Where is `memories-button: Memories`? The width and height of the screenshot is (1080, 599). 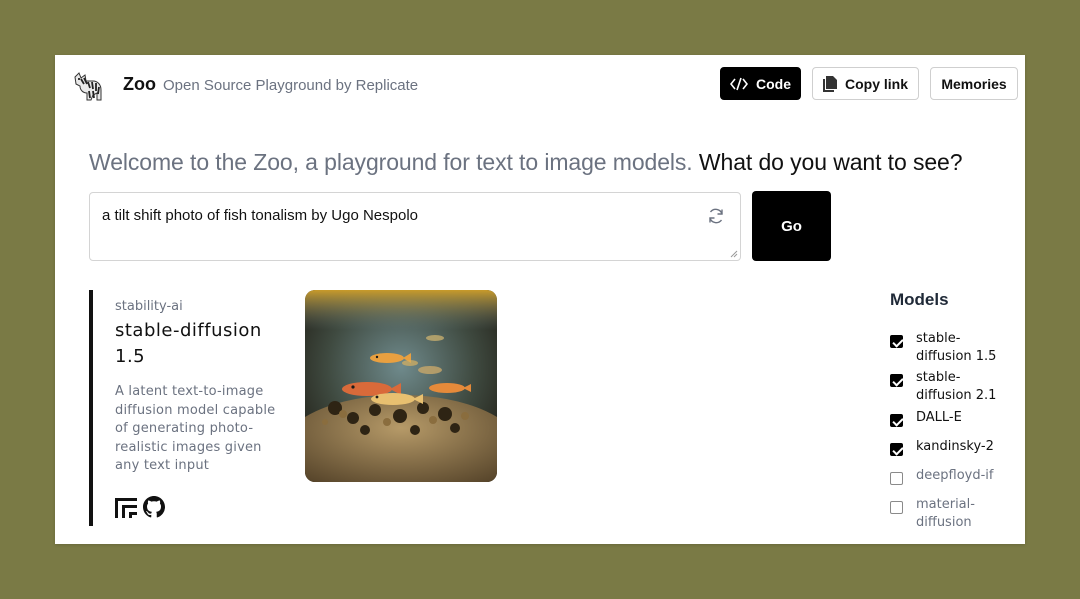
memories-button: Memories is located at coordinates (974, 83).